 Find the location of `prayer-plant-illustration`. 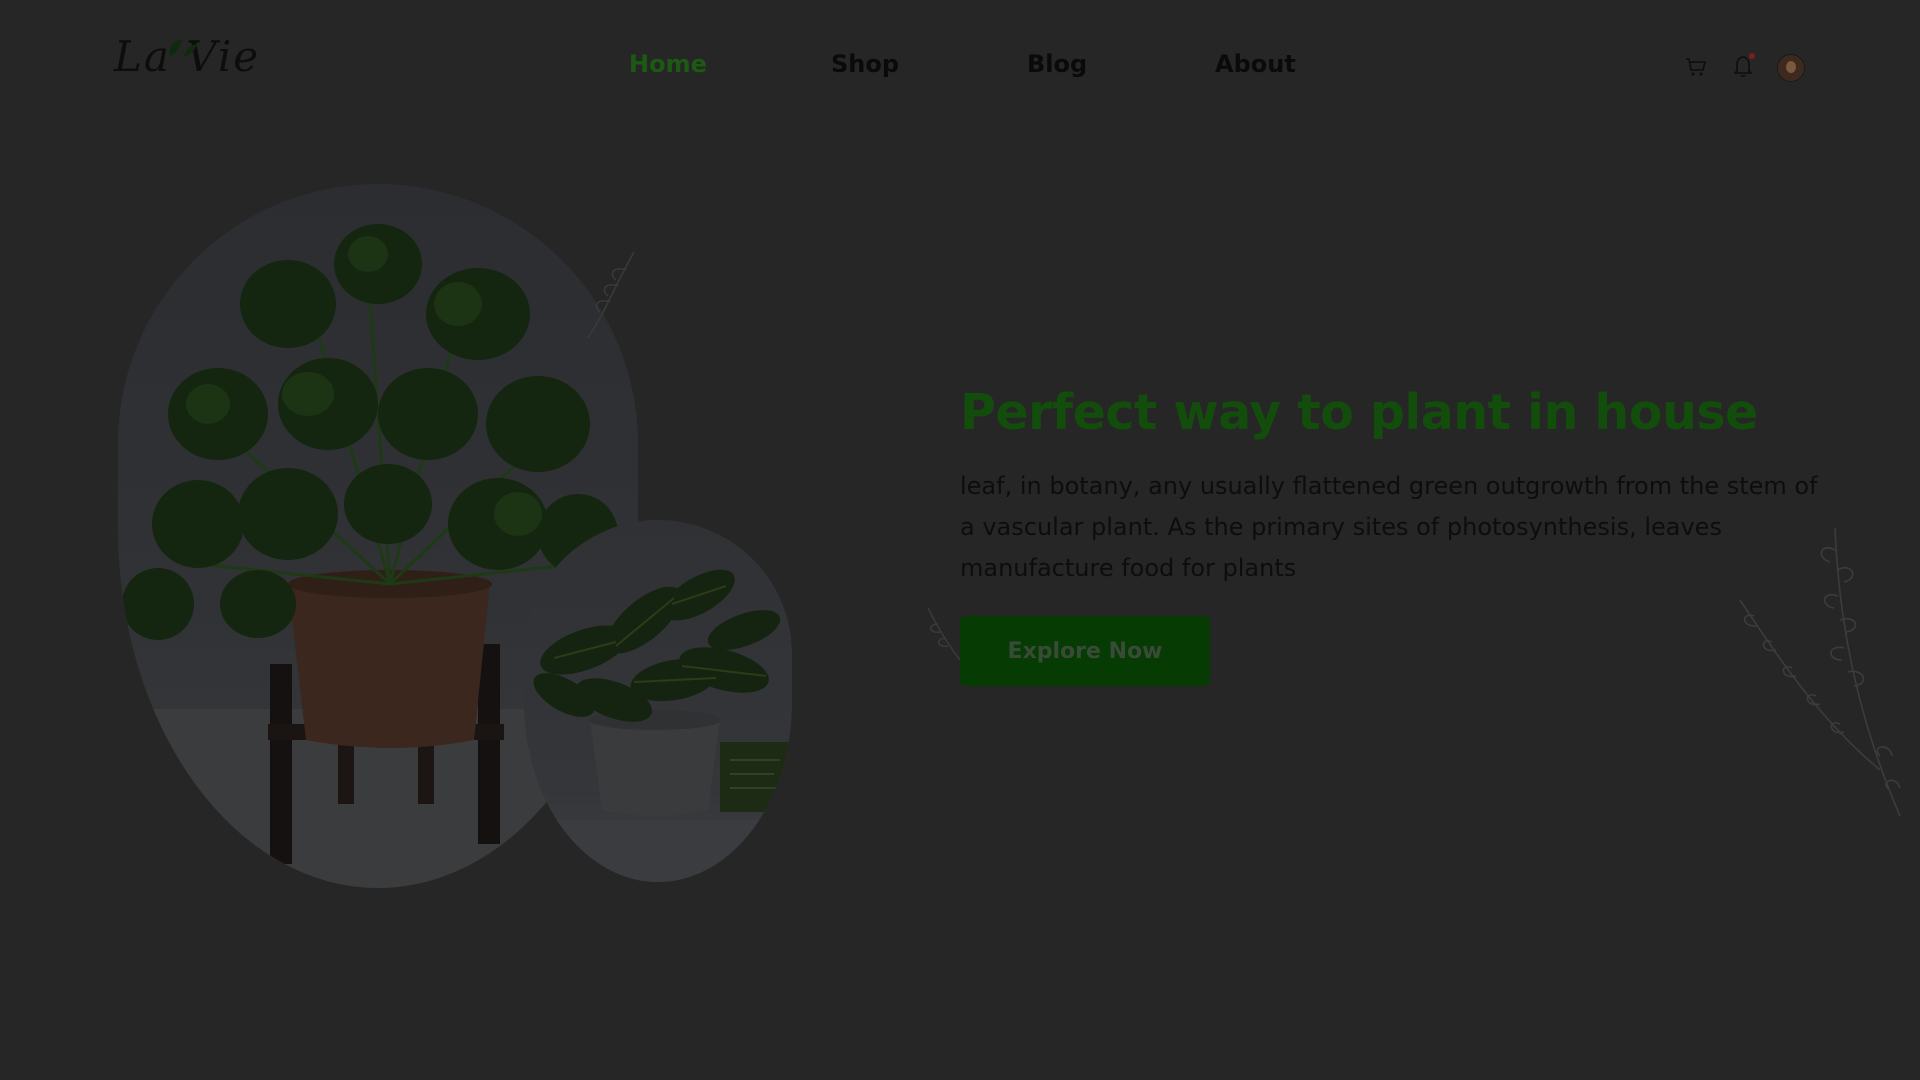

prayer-plant-illustration is located at coordinates (658, 725).